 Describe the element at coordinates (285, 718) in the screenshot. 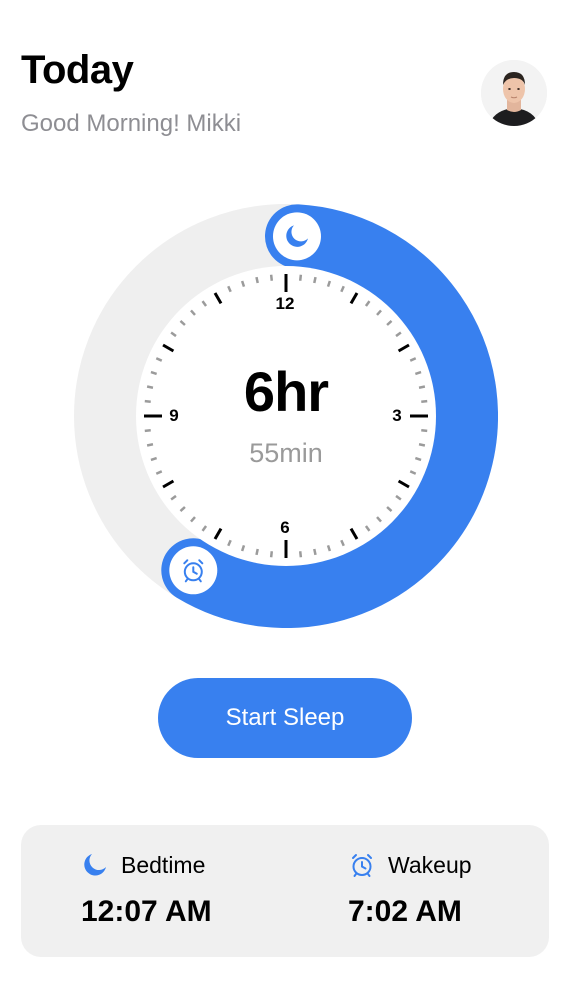

I see `start-sleep-button: Start Sleep` at that location.